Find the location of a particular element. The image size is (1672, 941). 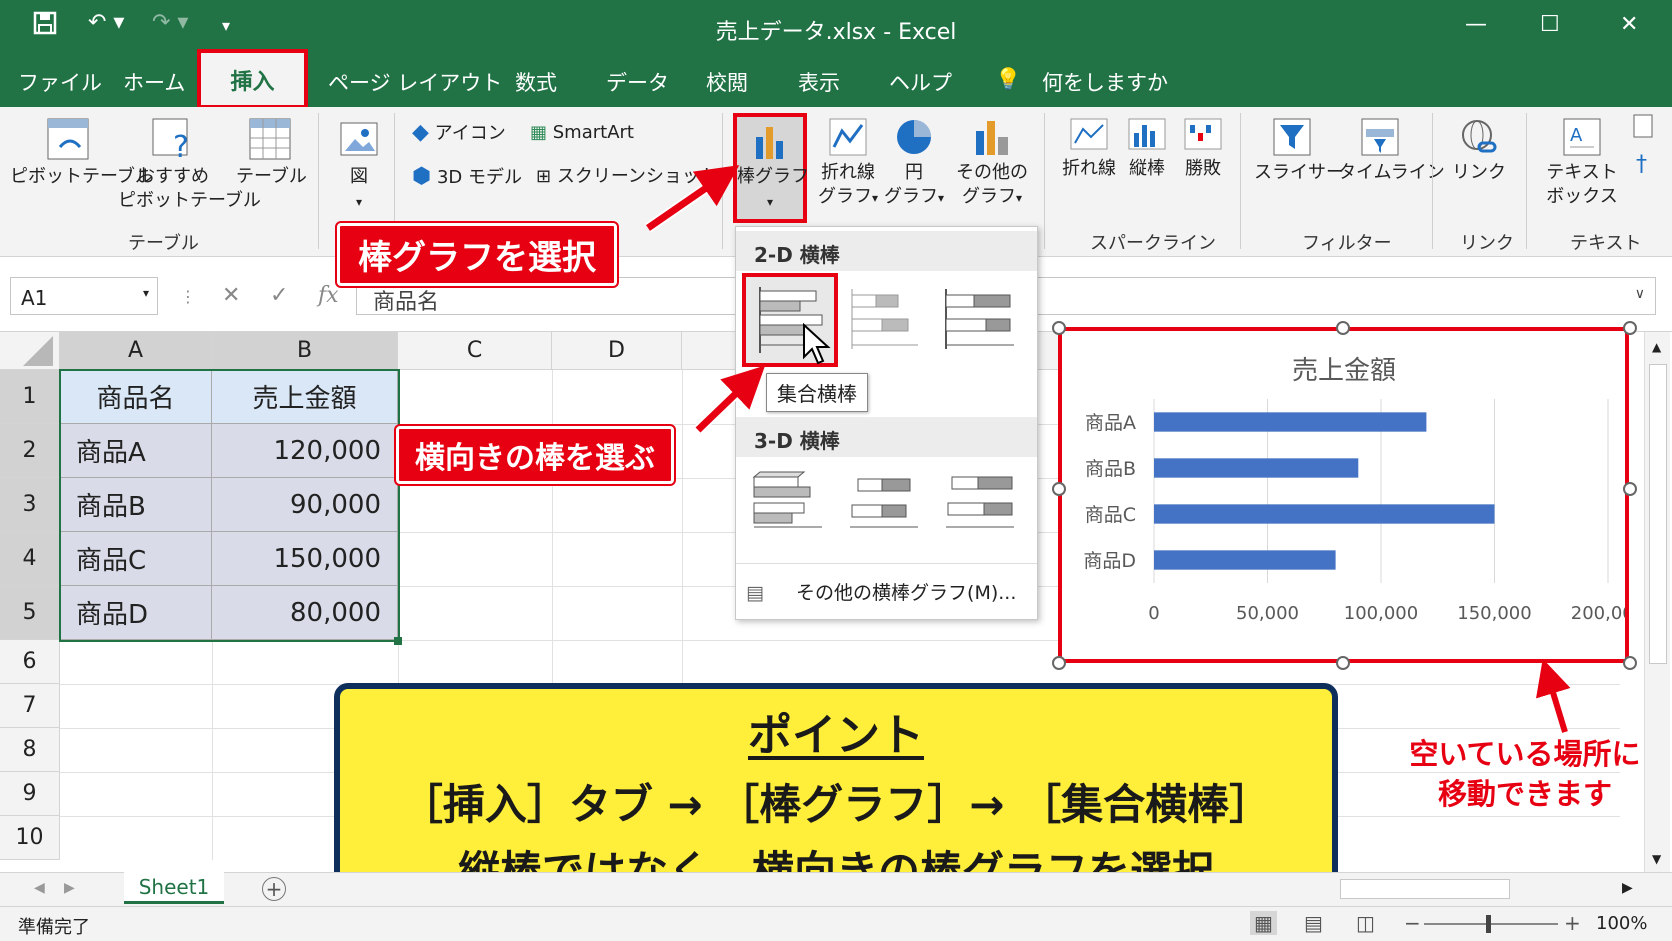

other-charts-label-1: その他の is located at coordinates (992, 172).